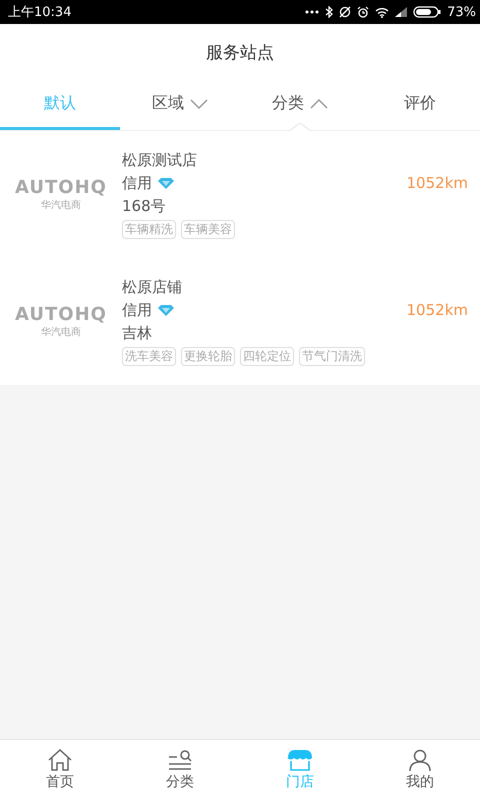 This screenshot has height=800, width=480. I want to click on service-tag: 四轮定位, so click(267, 356).